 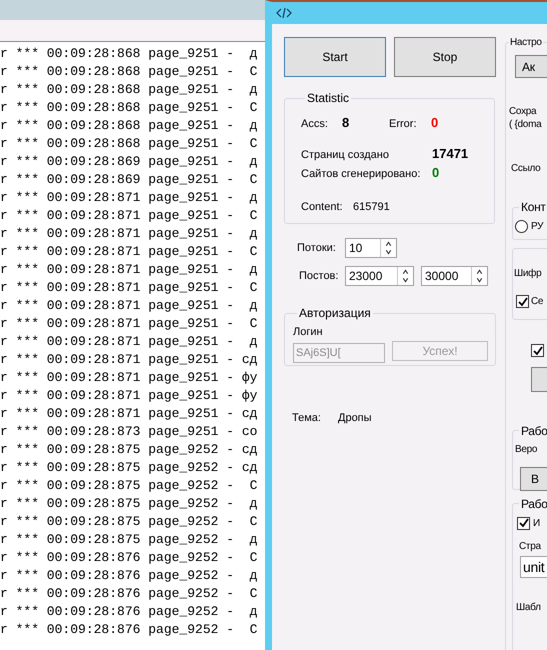 I want to click on stat-value: 8, so click(x=346, y=123).